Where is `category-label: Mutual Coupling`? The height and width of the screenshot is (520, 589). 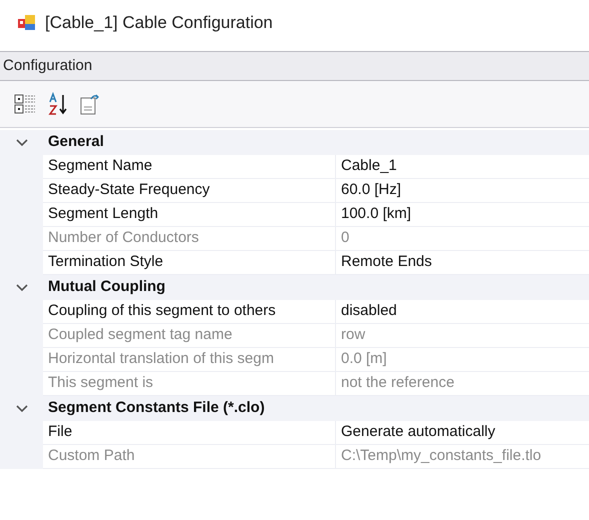
category-label: Mutual Coupling is located at coordinates (104, 287).